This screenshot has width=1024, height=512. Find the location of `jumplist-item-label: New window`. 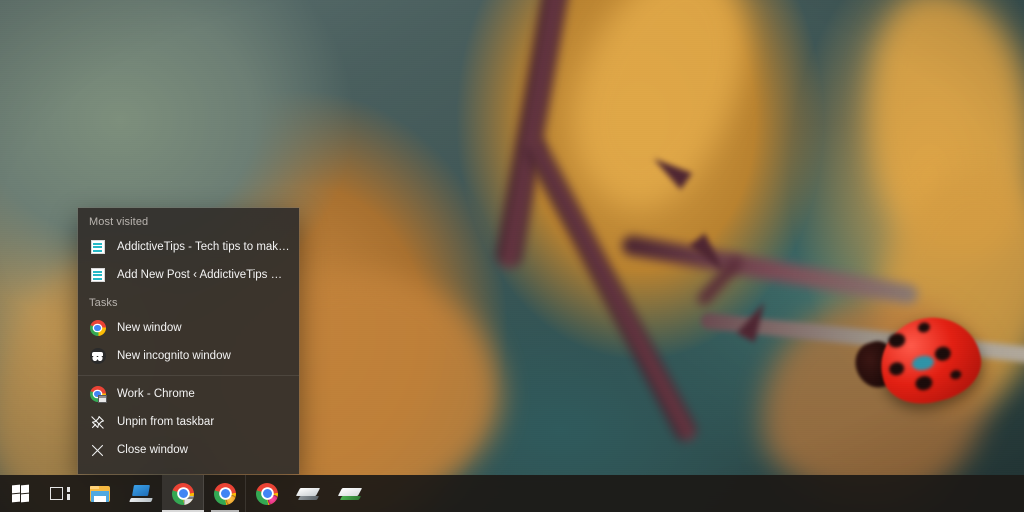

jumplist-item-label: New window is located at coordinates (149, 328).